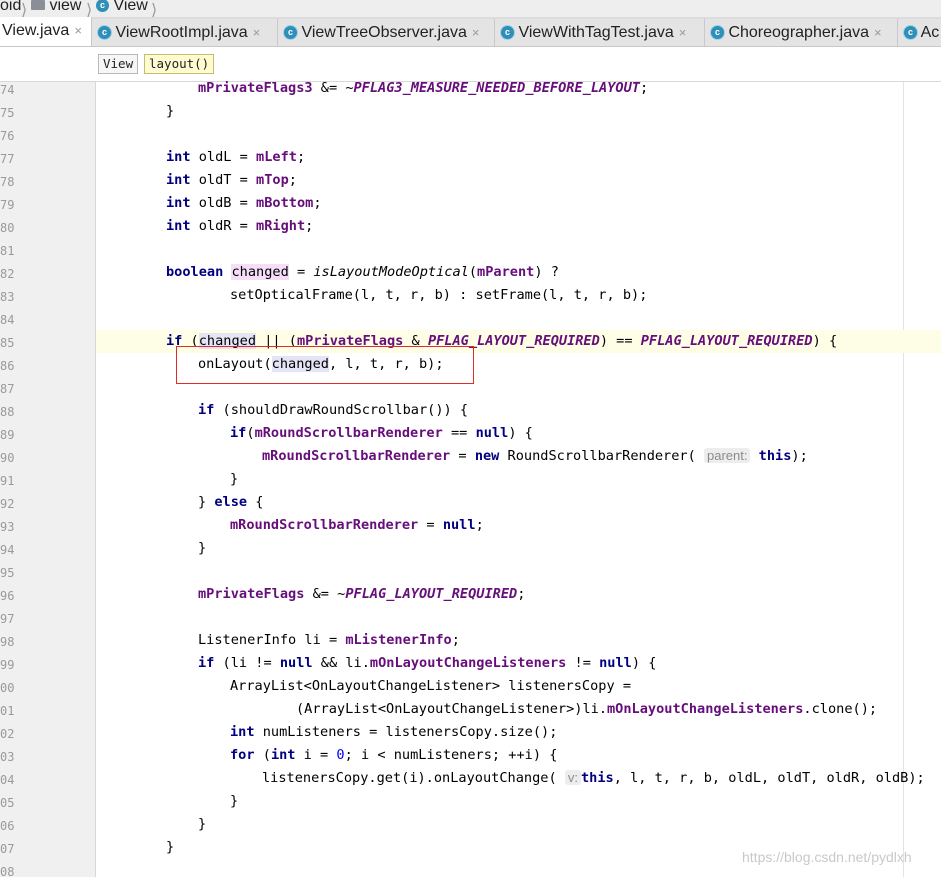 The image size is (941, 879). Describe the element at coordinates (470, 64) in the screenshot. I see `structure-path-bar: View layout()` at that location.